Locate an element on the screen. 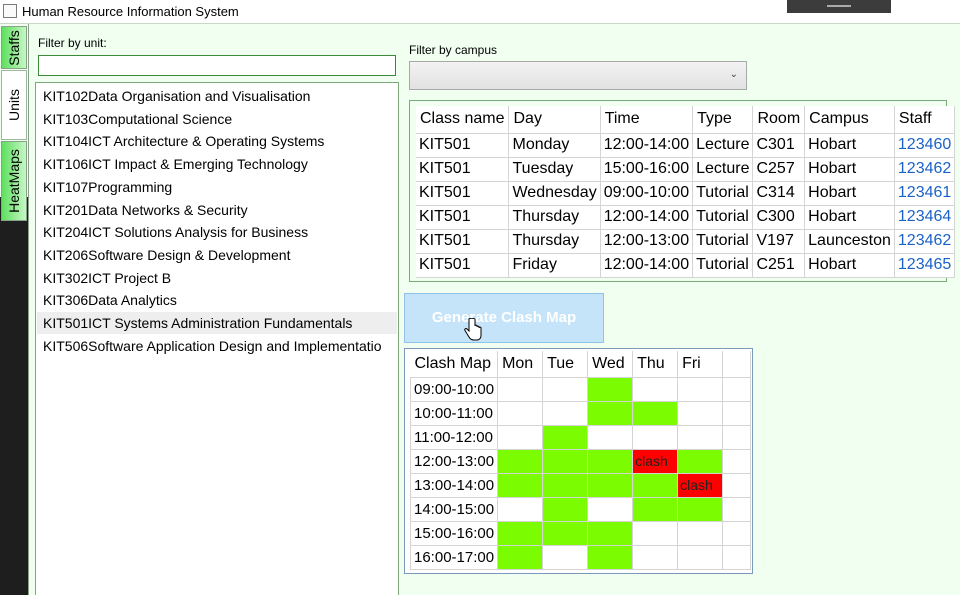 This screenshot has width=960, height=595. staff-id-link: 123465 is located at coordinates (925, 265).